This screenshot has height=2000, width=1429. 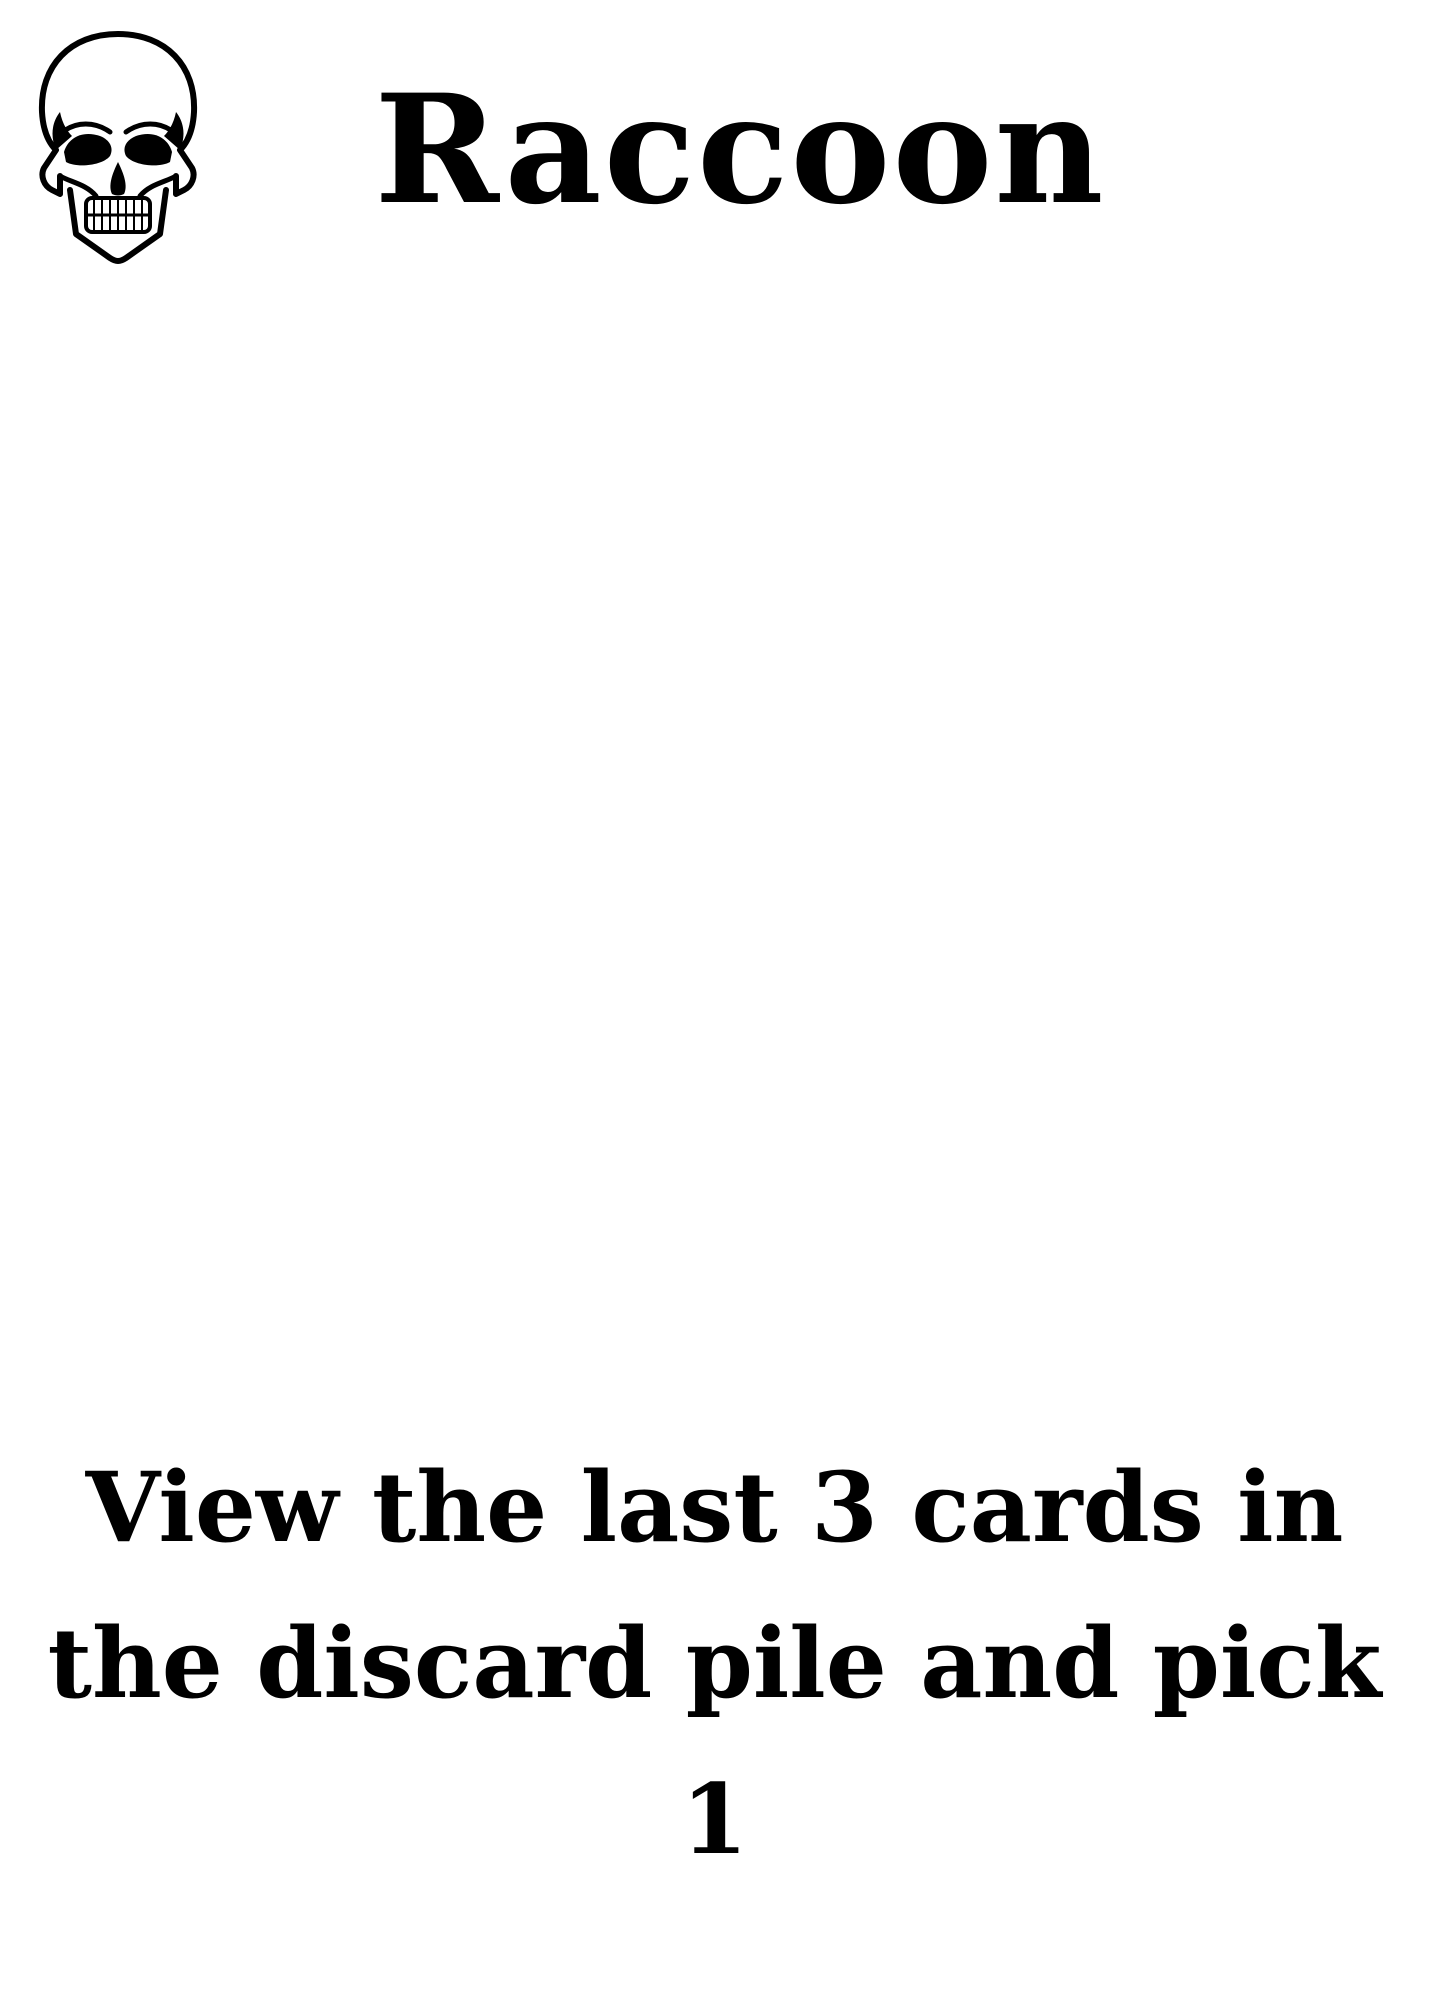 What do you see at coordinates (118, 146) in the screenshot?
I see `skull-icon` at bounding box center [118, 146].